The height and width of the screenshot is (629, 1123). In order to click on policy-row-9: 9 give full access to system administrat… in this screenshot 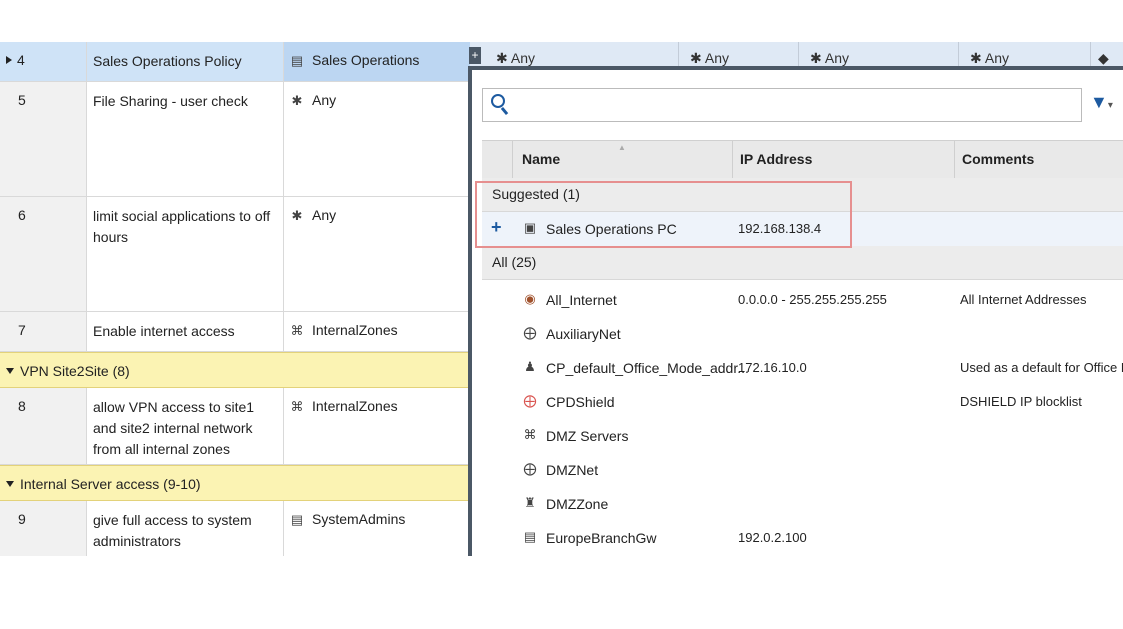, I will do `click(235, 528)`.